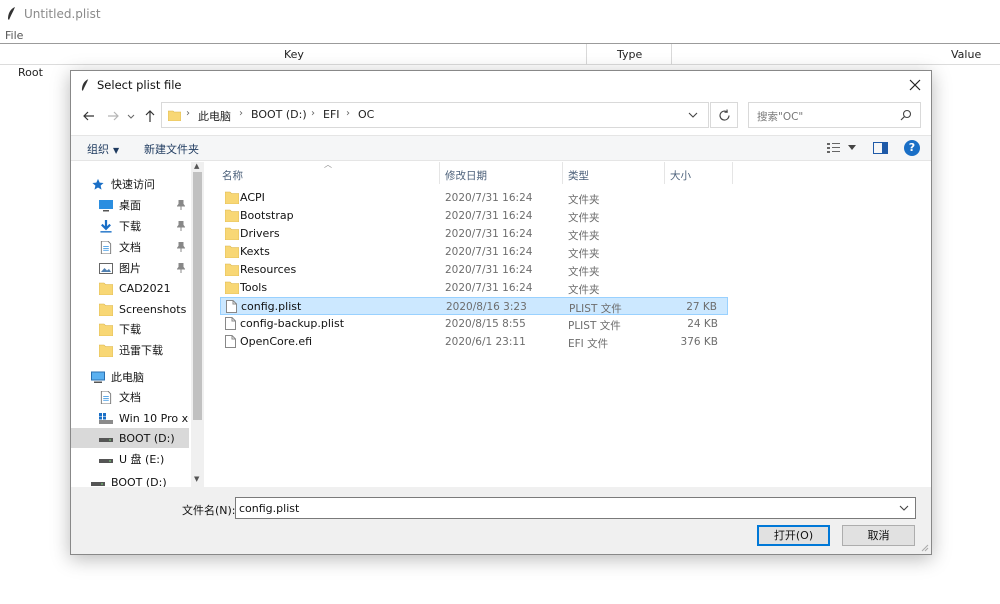 The height and width of the screenshot is (604, 1000). I want to click on file-row: Drivers 2020/7/31 16:24 文件夹, so click(474, 234).